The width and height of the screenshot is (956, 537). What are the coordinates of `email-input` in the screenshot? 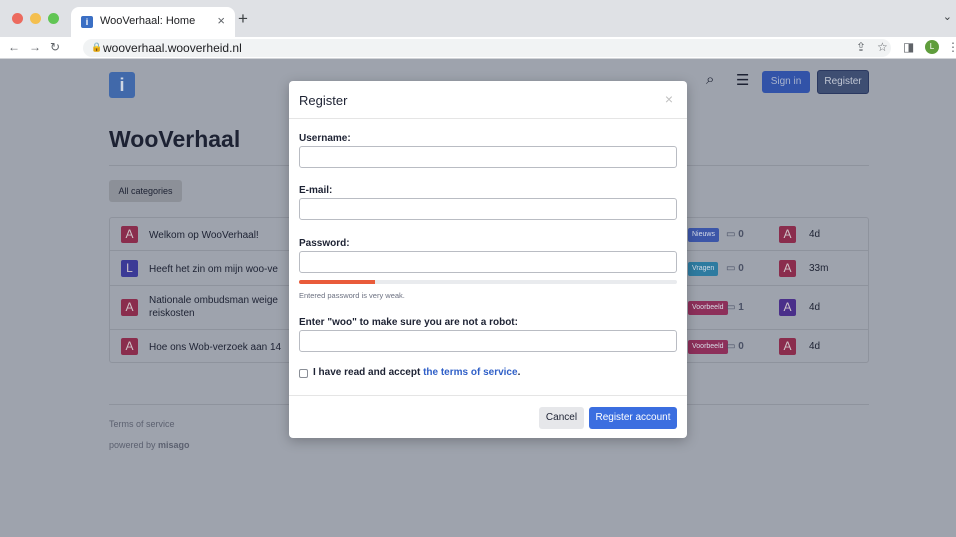 It's located at (488, 209).